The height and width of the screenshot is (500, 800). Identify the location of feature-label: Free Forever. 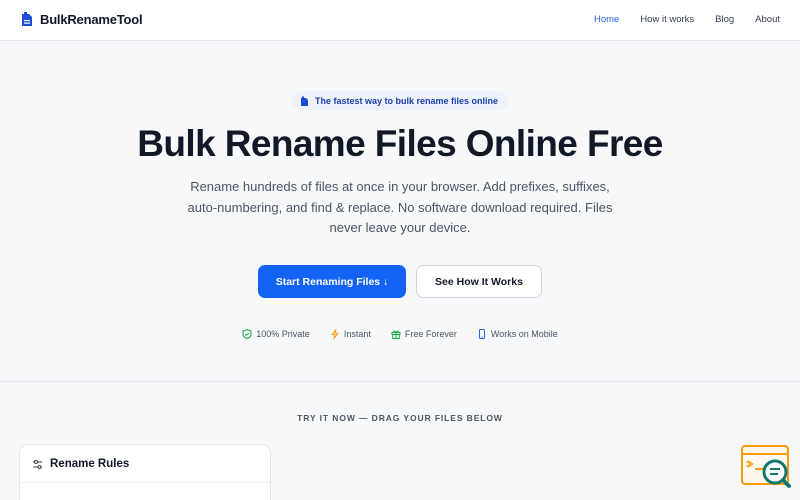
(430, 334).